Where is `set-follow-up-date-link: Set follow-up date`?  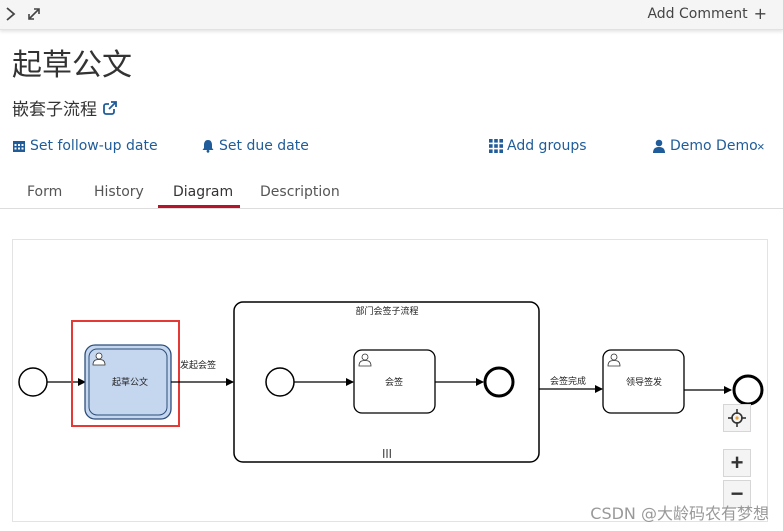 set-follow-up-date-link: Set follow-up date is located at coordinates (85, 146).